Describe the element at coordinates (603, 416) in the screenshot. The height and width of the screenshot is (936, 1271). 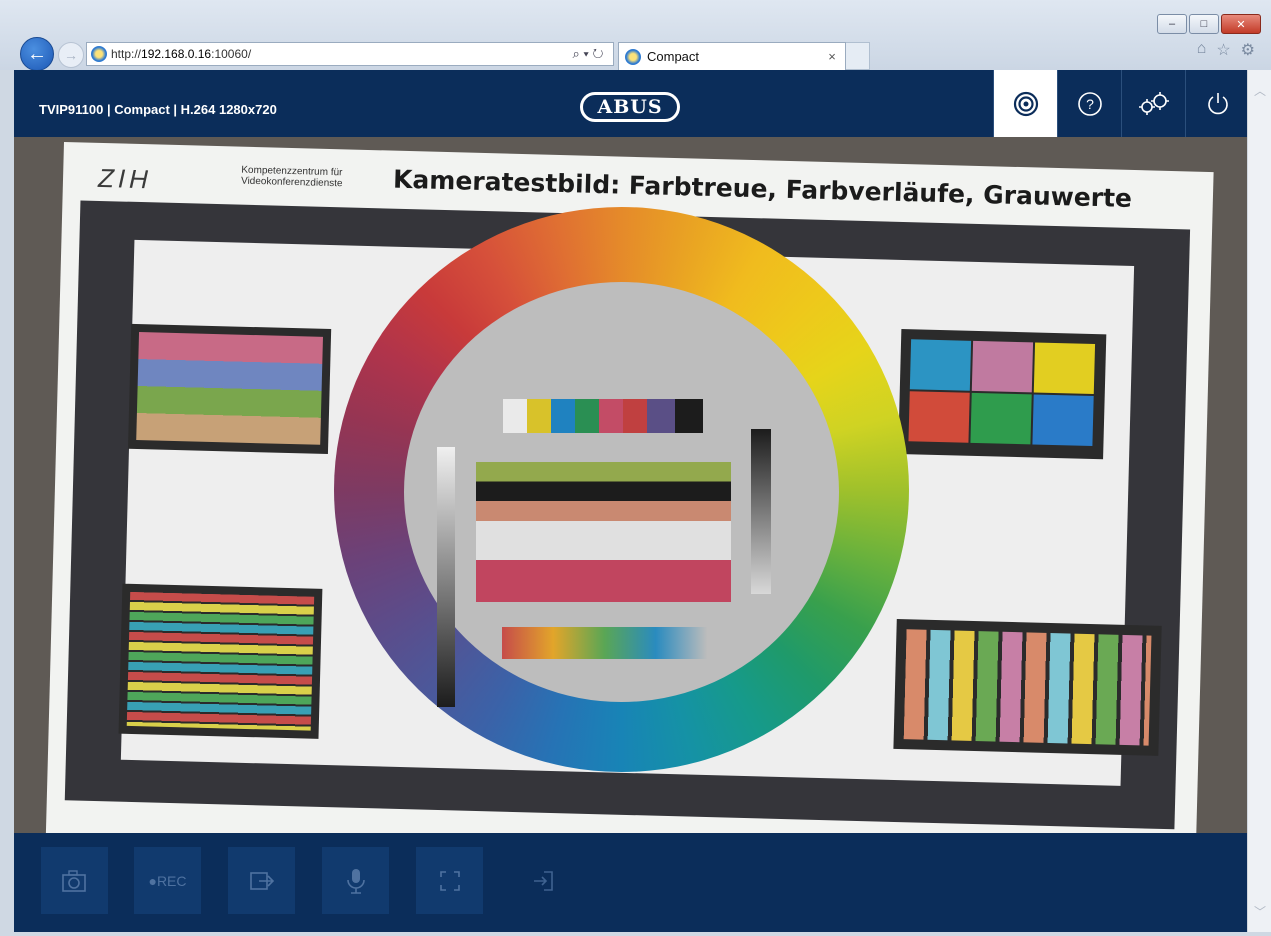
I see `center-top-swatches` at that location.